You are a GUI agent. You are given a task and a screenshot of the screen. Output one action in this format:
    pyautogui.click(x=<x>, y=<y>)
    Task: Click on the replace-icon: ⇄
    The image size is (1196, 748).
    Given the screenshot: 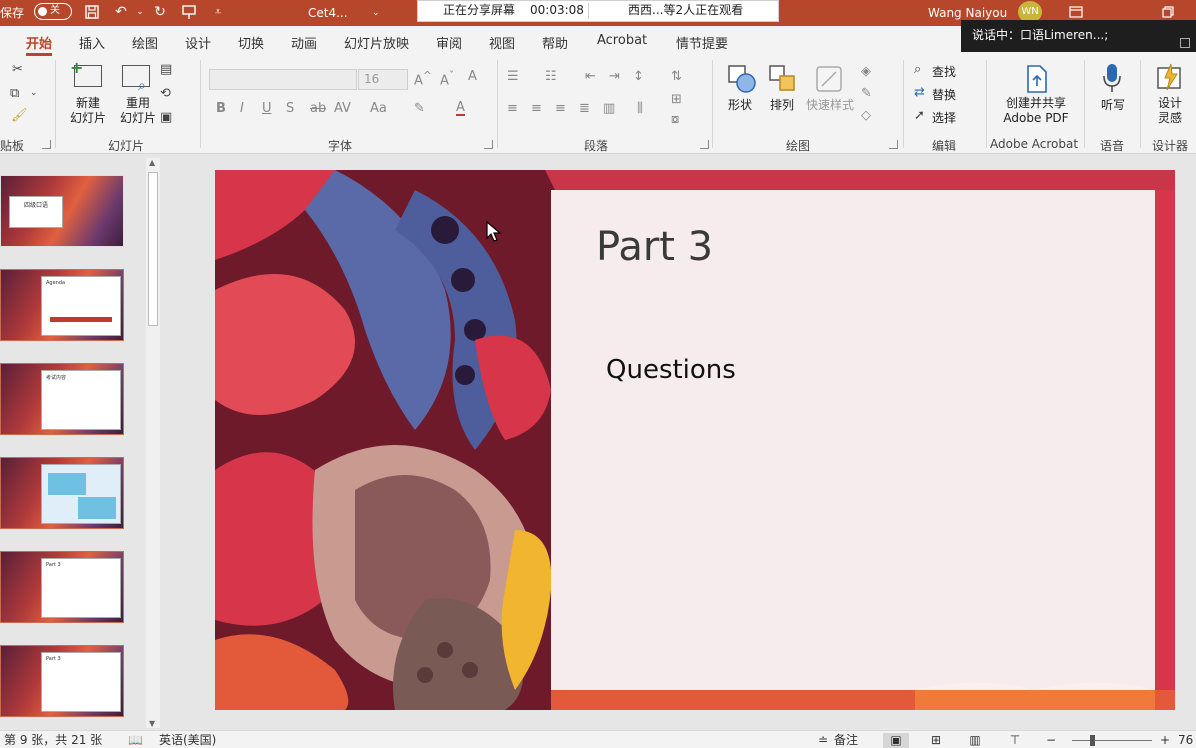 What is the action you would take?
    pyautogui.click(x=919, y=92)
    